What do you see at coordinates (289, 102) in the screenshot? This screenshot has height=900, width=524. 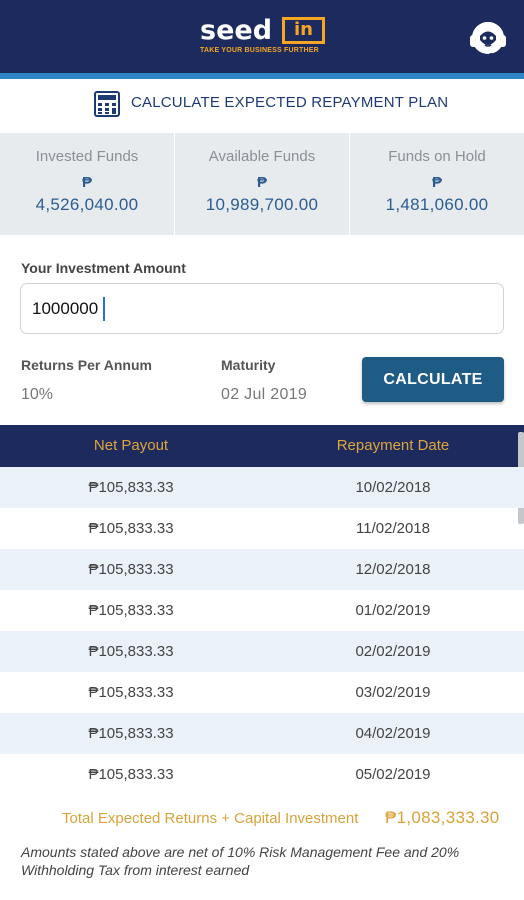 I see `calculate-plan-title: CALCULATE EXPECTED REPAYMENT PLAN` at bounding box center [289, 102].